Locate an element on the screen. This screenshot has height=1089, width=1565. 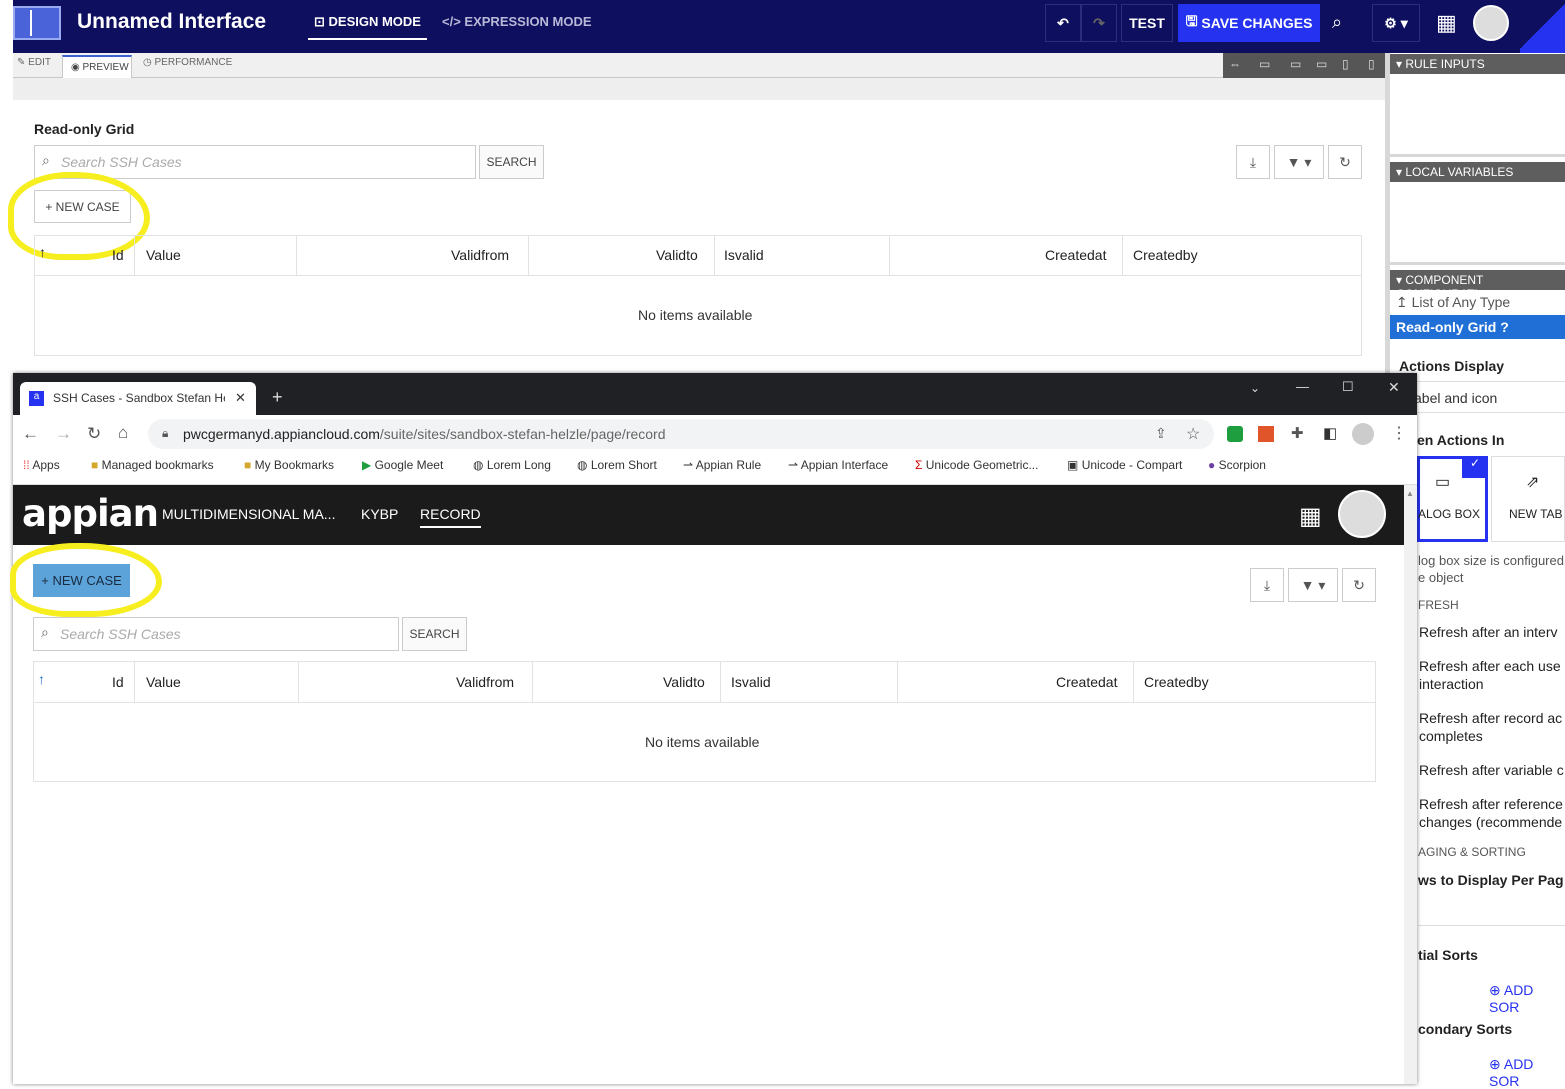
nav-kybp: KYBP is located at coordinates (379, 514).